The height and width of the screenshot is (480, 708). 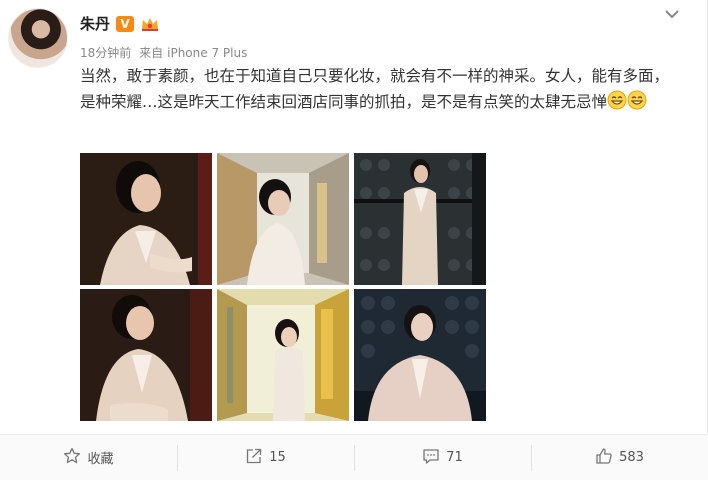 What do you see at coordinates (277, 457) in the screenshot?
I see `repost-count: 15` at bounding box center [277, 457].